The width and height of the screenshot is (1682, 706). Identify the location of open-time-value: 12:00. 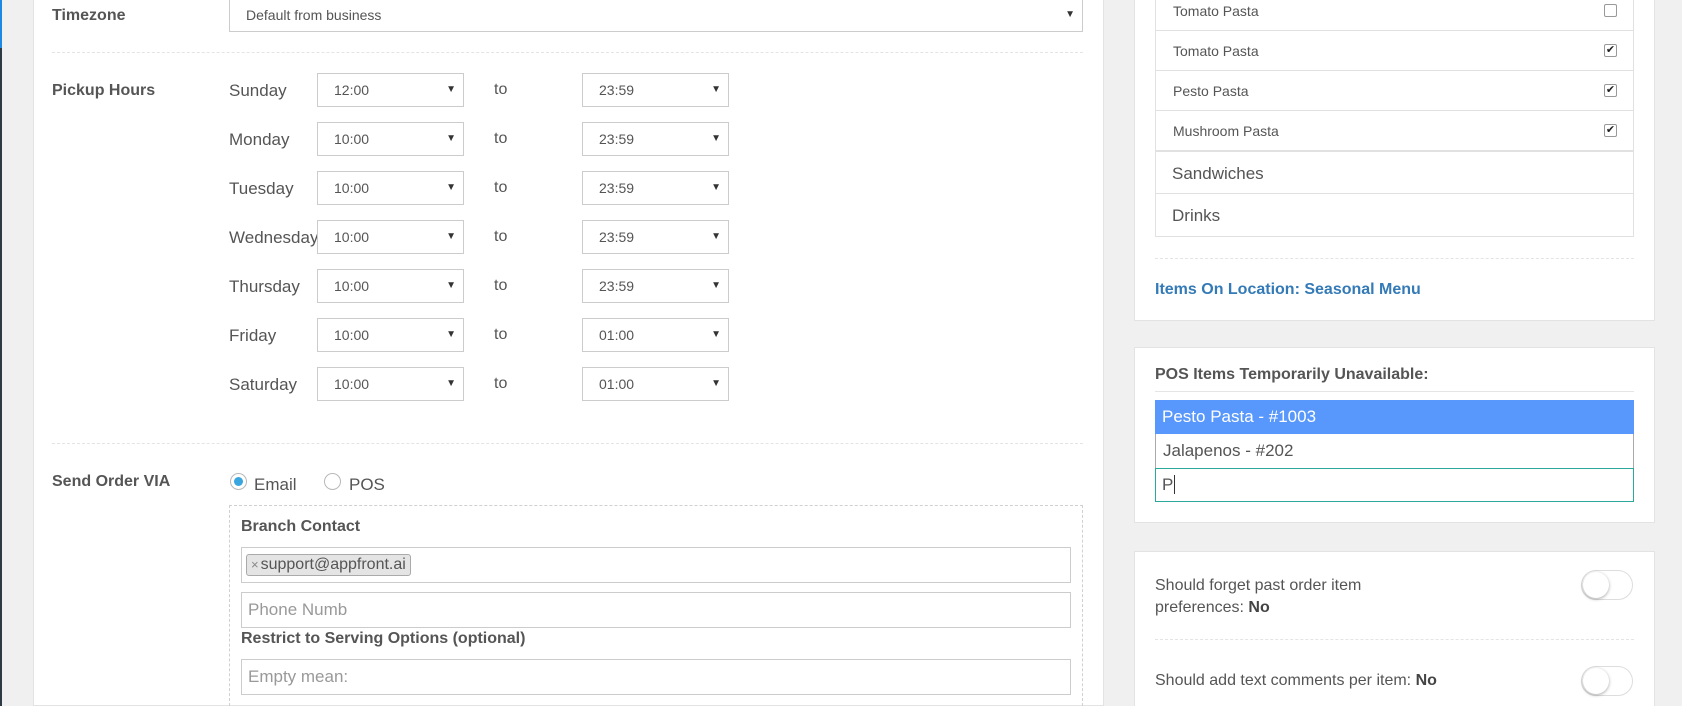
(352, 90).